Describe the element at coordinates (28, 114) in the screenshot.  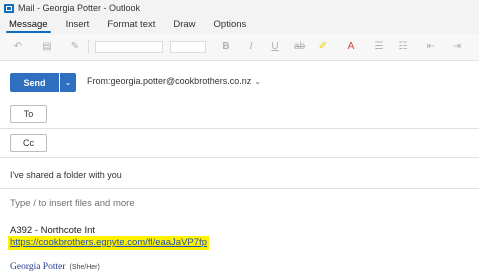
I see `to-button: To` at that location.